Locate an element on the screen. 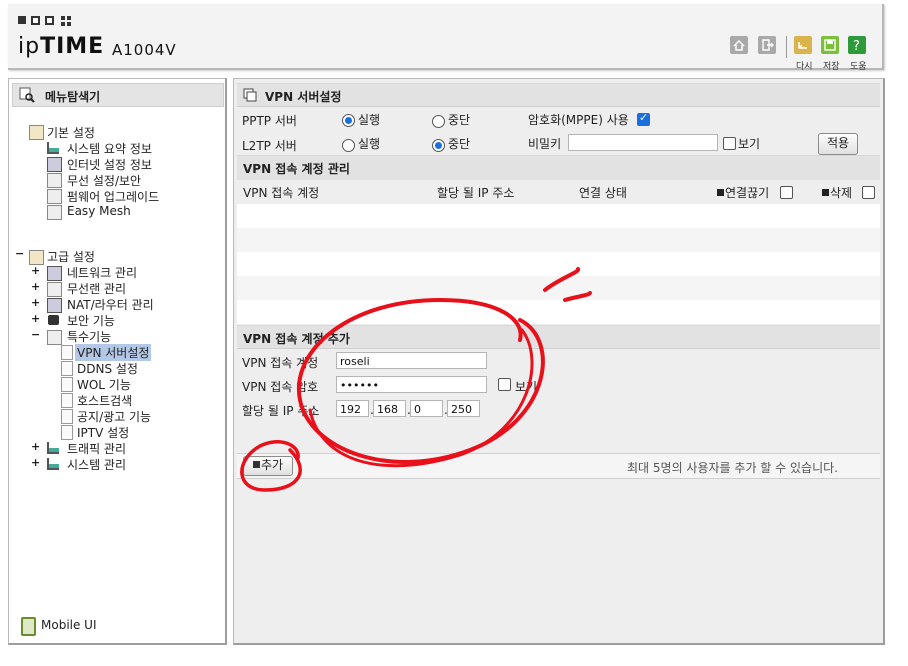 This screenshot has height=666, width=908. col-delete: 삭제 is located at coordinates (837, 192).